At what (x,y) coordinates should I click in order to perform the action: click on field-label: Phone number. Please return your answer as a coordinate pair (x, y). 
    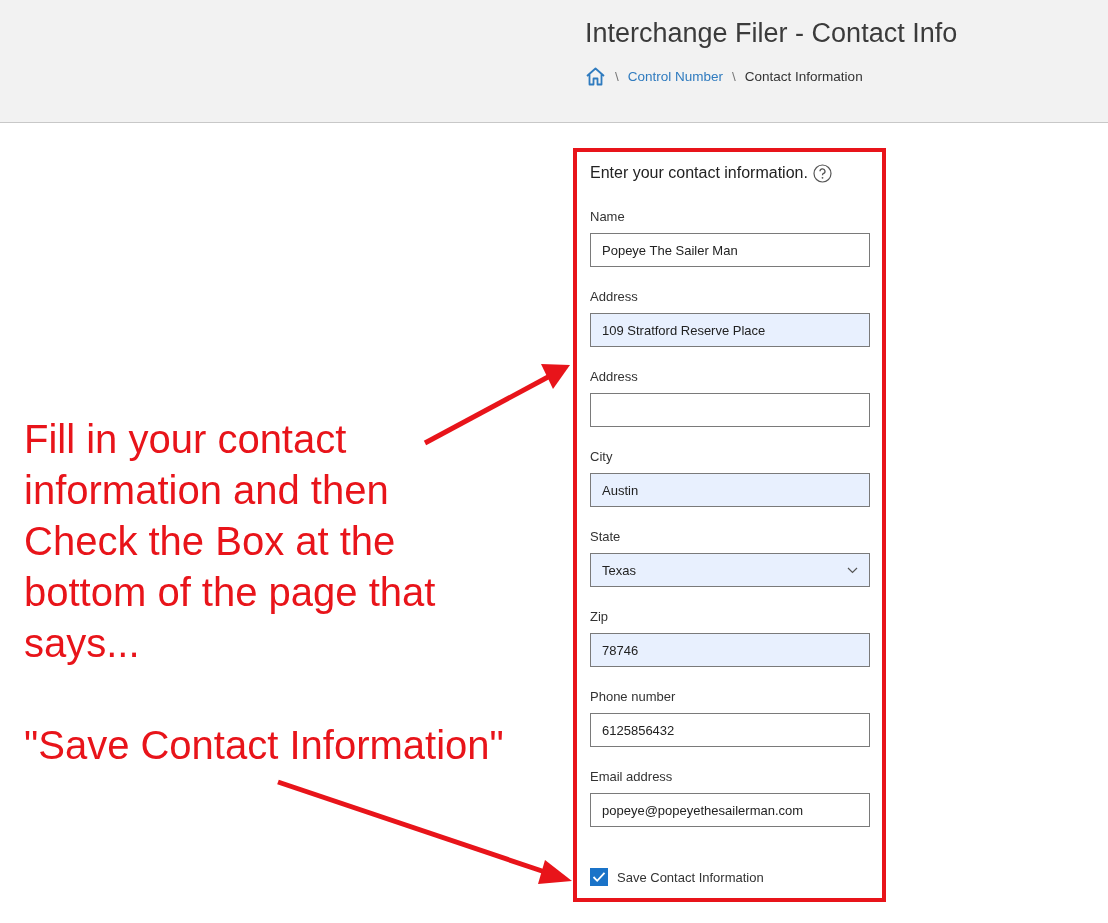
    Looking at the image, I should click on (633, 696).